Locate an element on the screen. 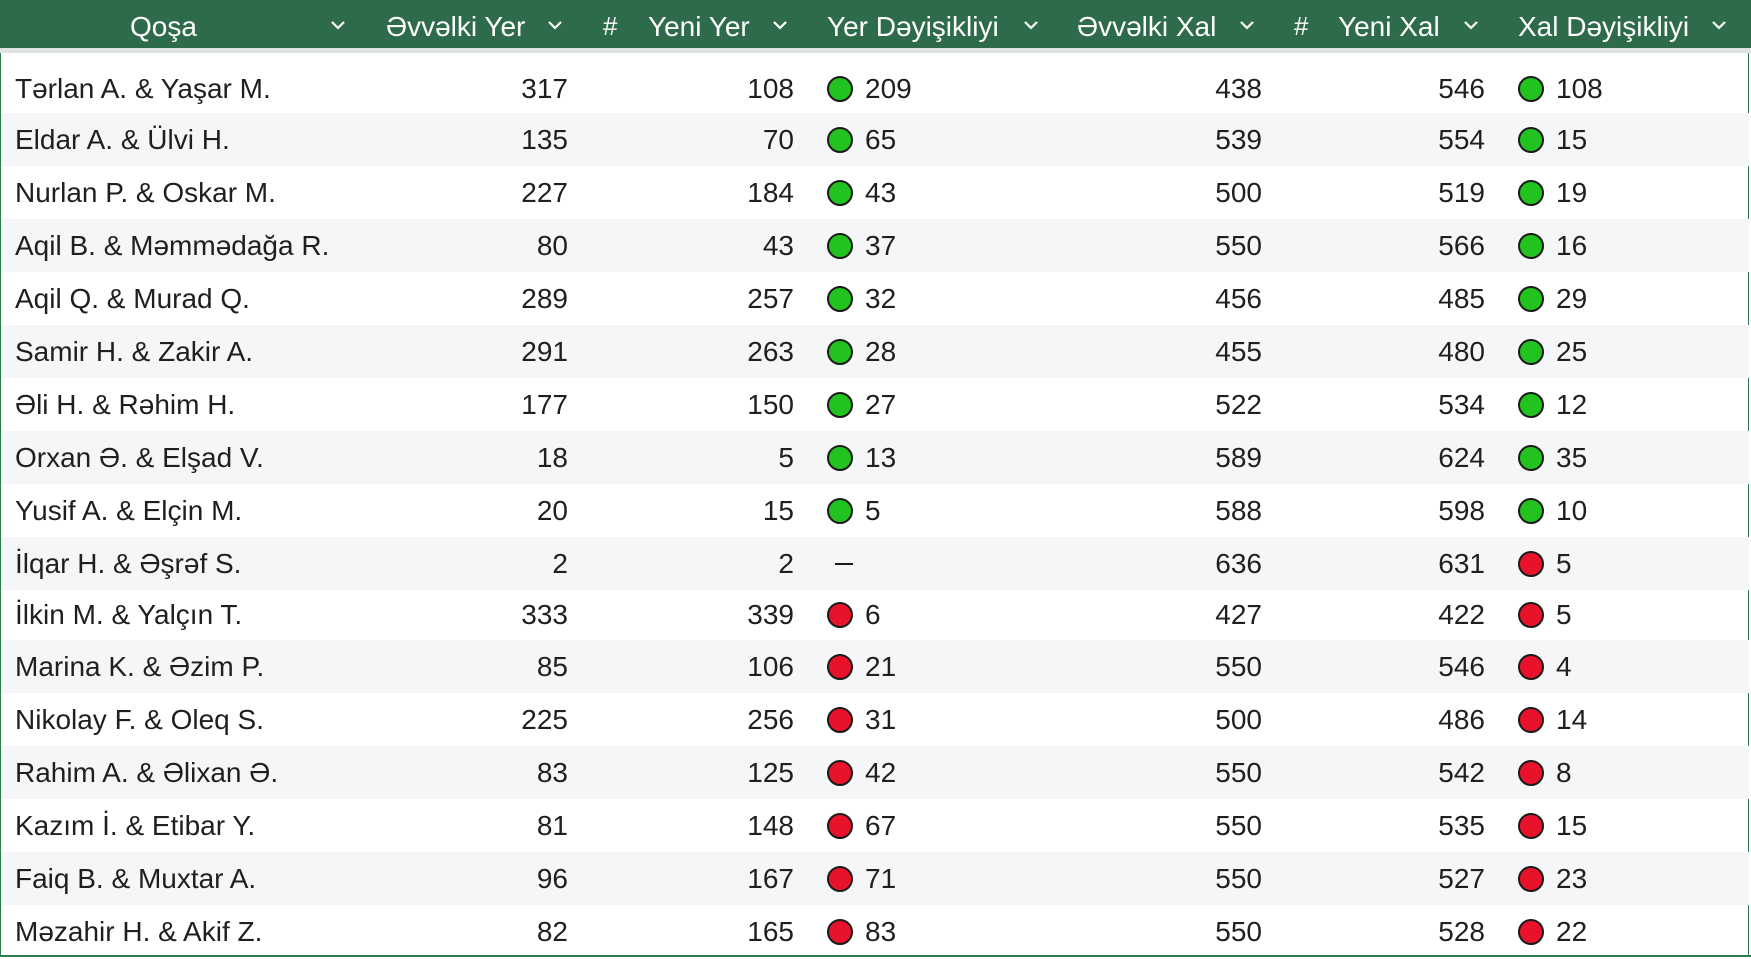 The image size is (1751, 959). new-score-value: 631 is located at coordinates (1461, 563).